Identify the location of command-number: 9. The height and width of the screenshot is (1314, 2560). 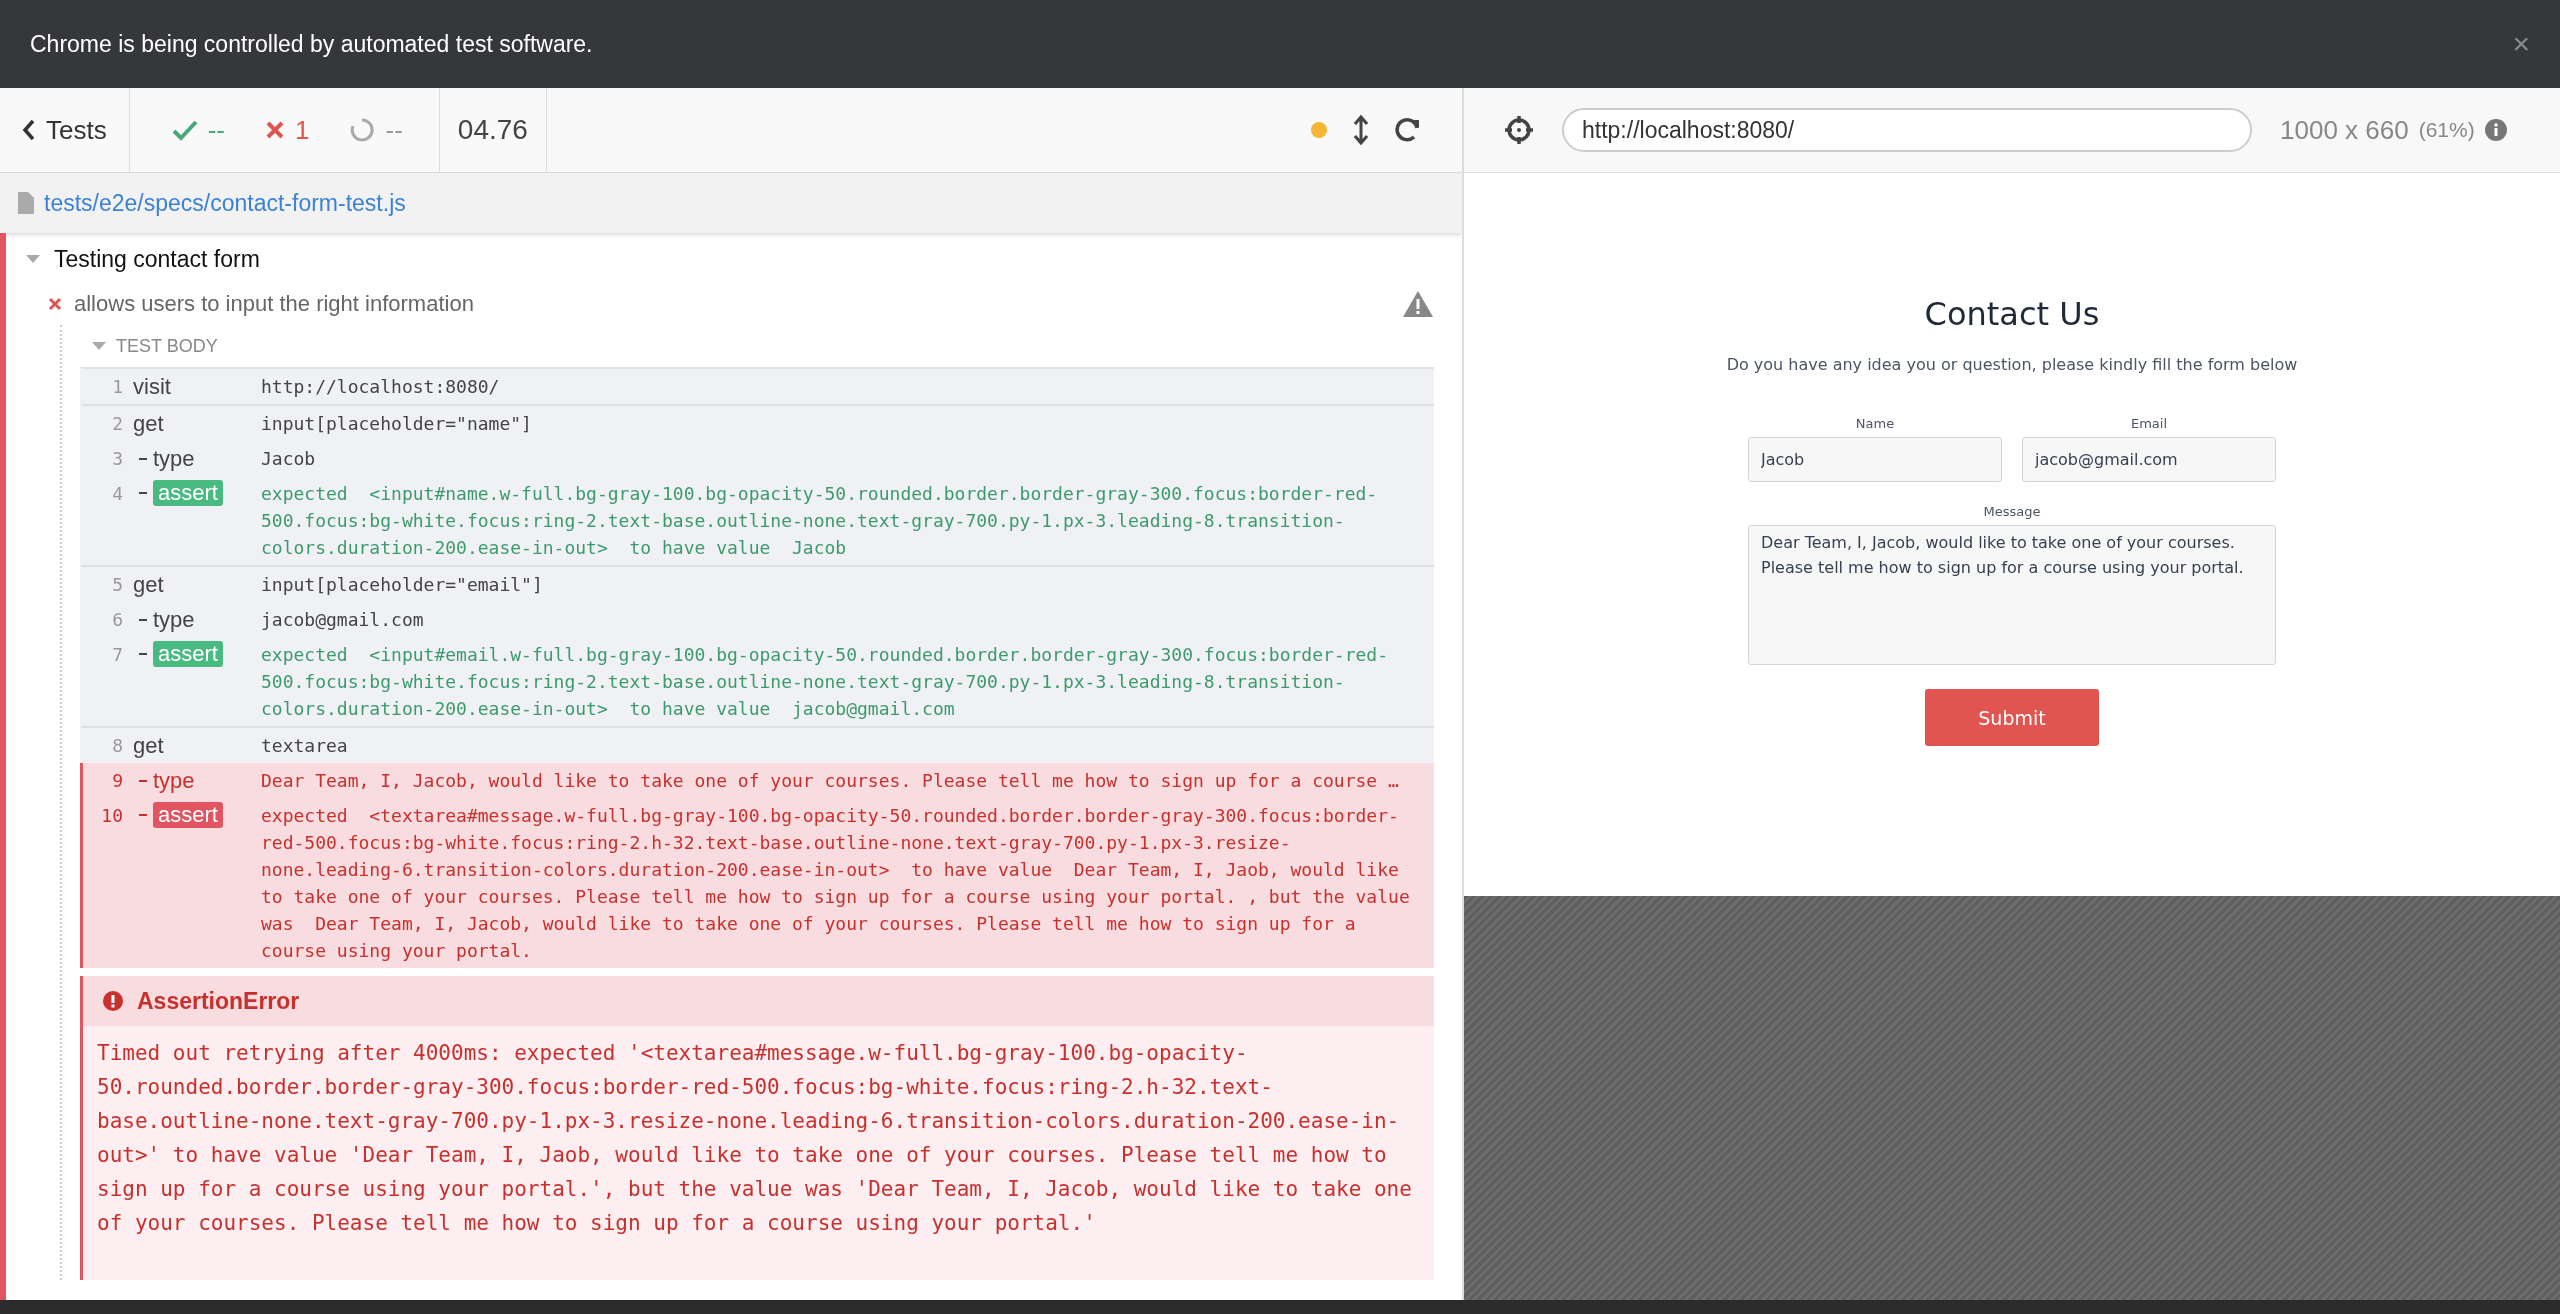
(117, 781).